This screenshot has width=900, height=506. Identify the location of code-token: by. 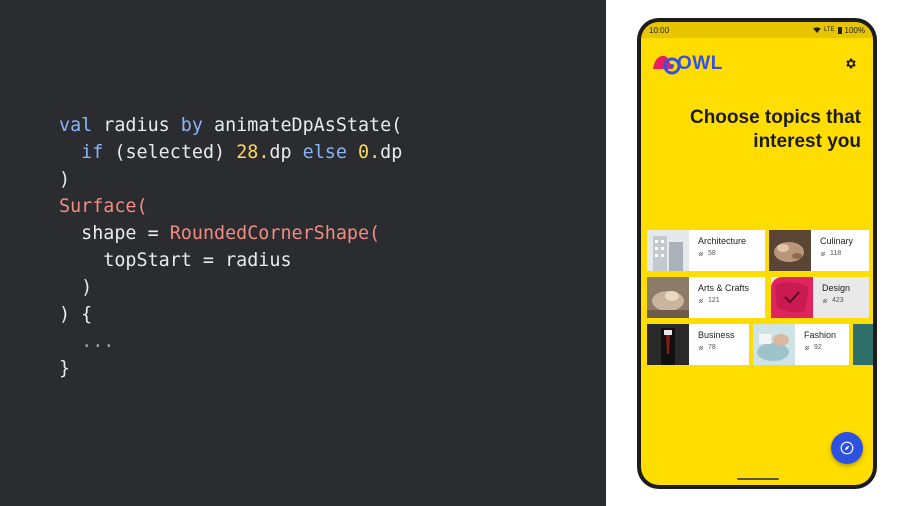
(191, 125).